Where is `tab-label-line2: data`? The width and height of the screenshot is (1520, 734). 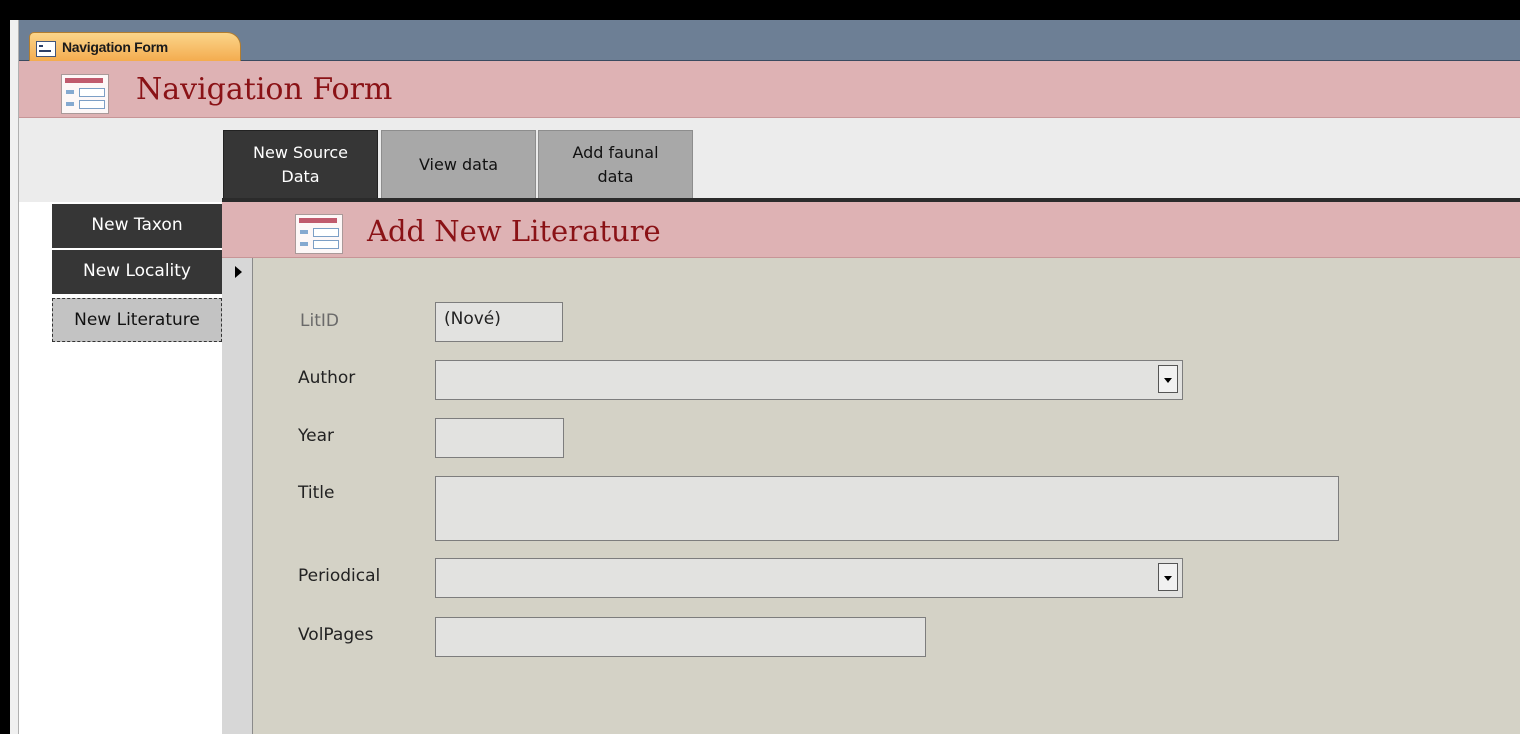
tab-label-line2: data is located at coordinates (615, 176).